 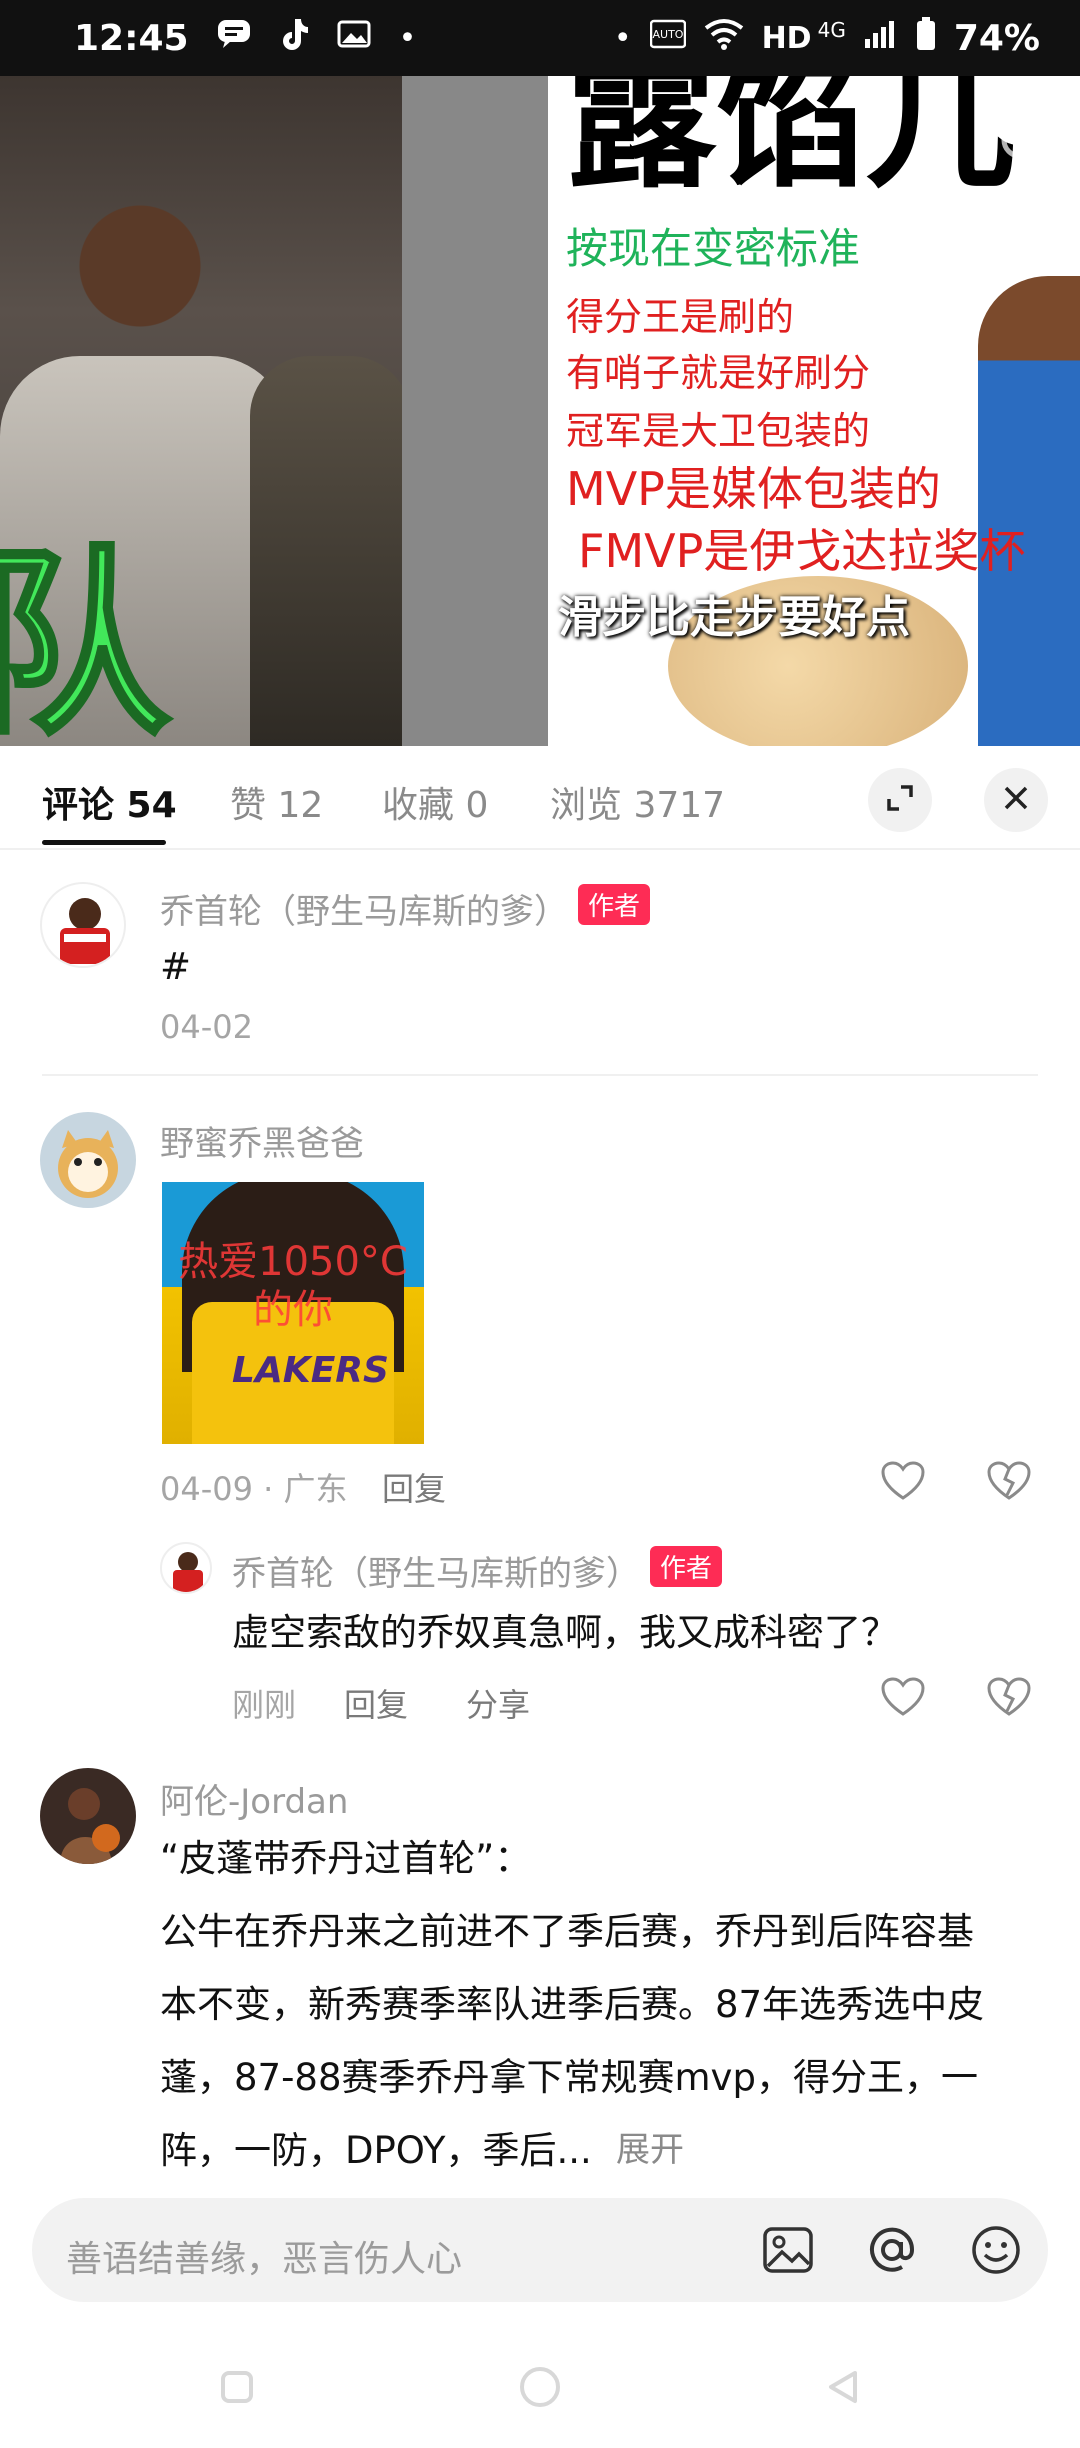 I want to click on comment-time: 刚刚, so click(x=264, y=1705).